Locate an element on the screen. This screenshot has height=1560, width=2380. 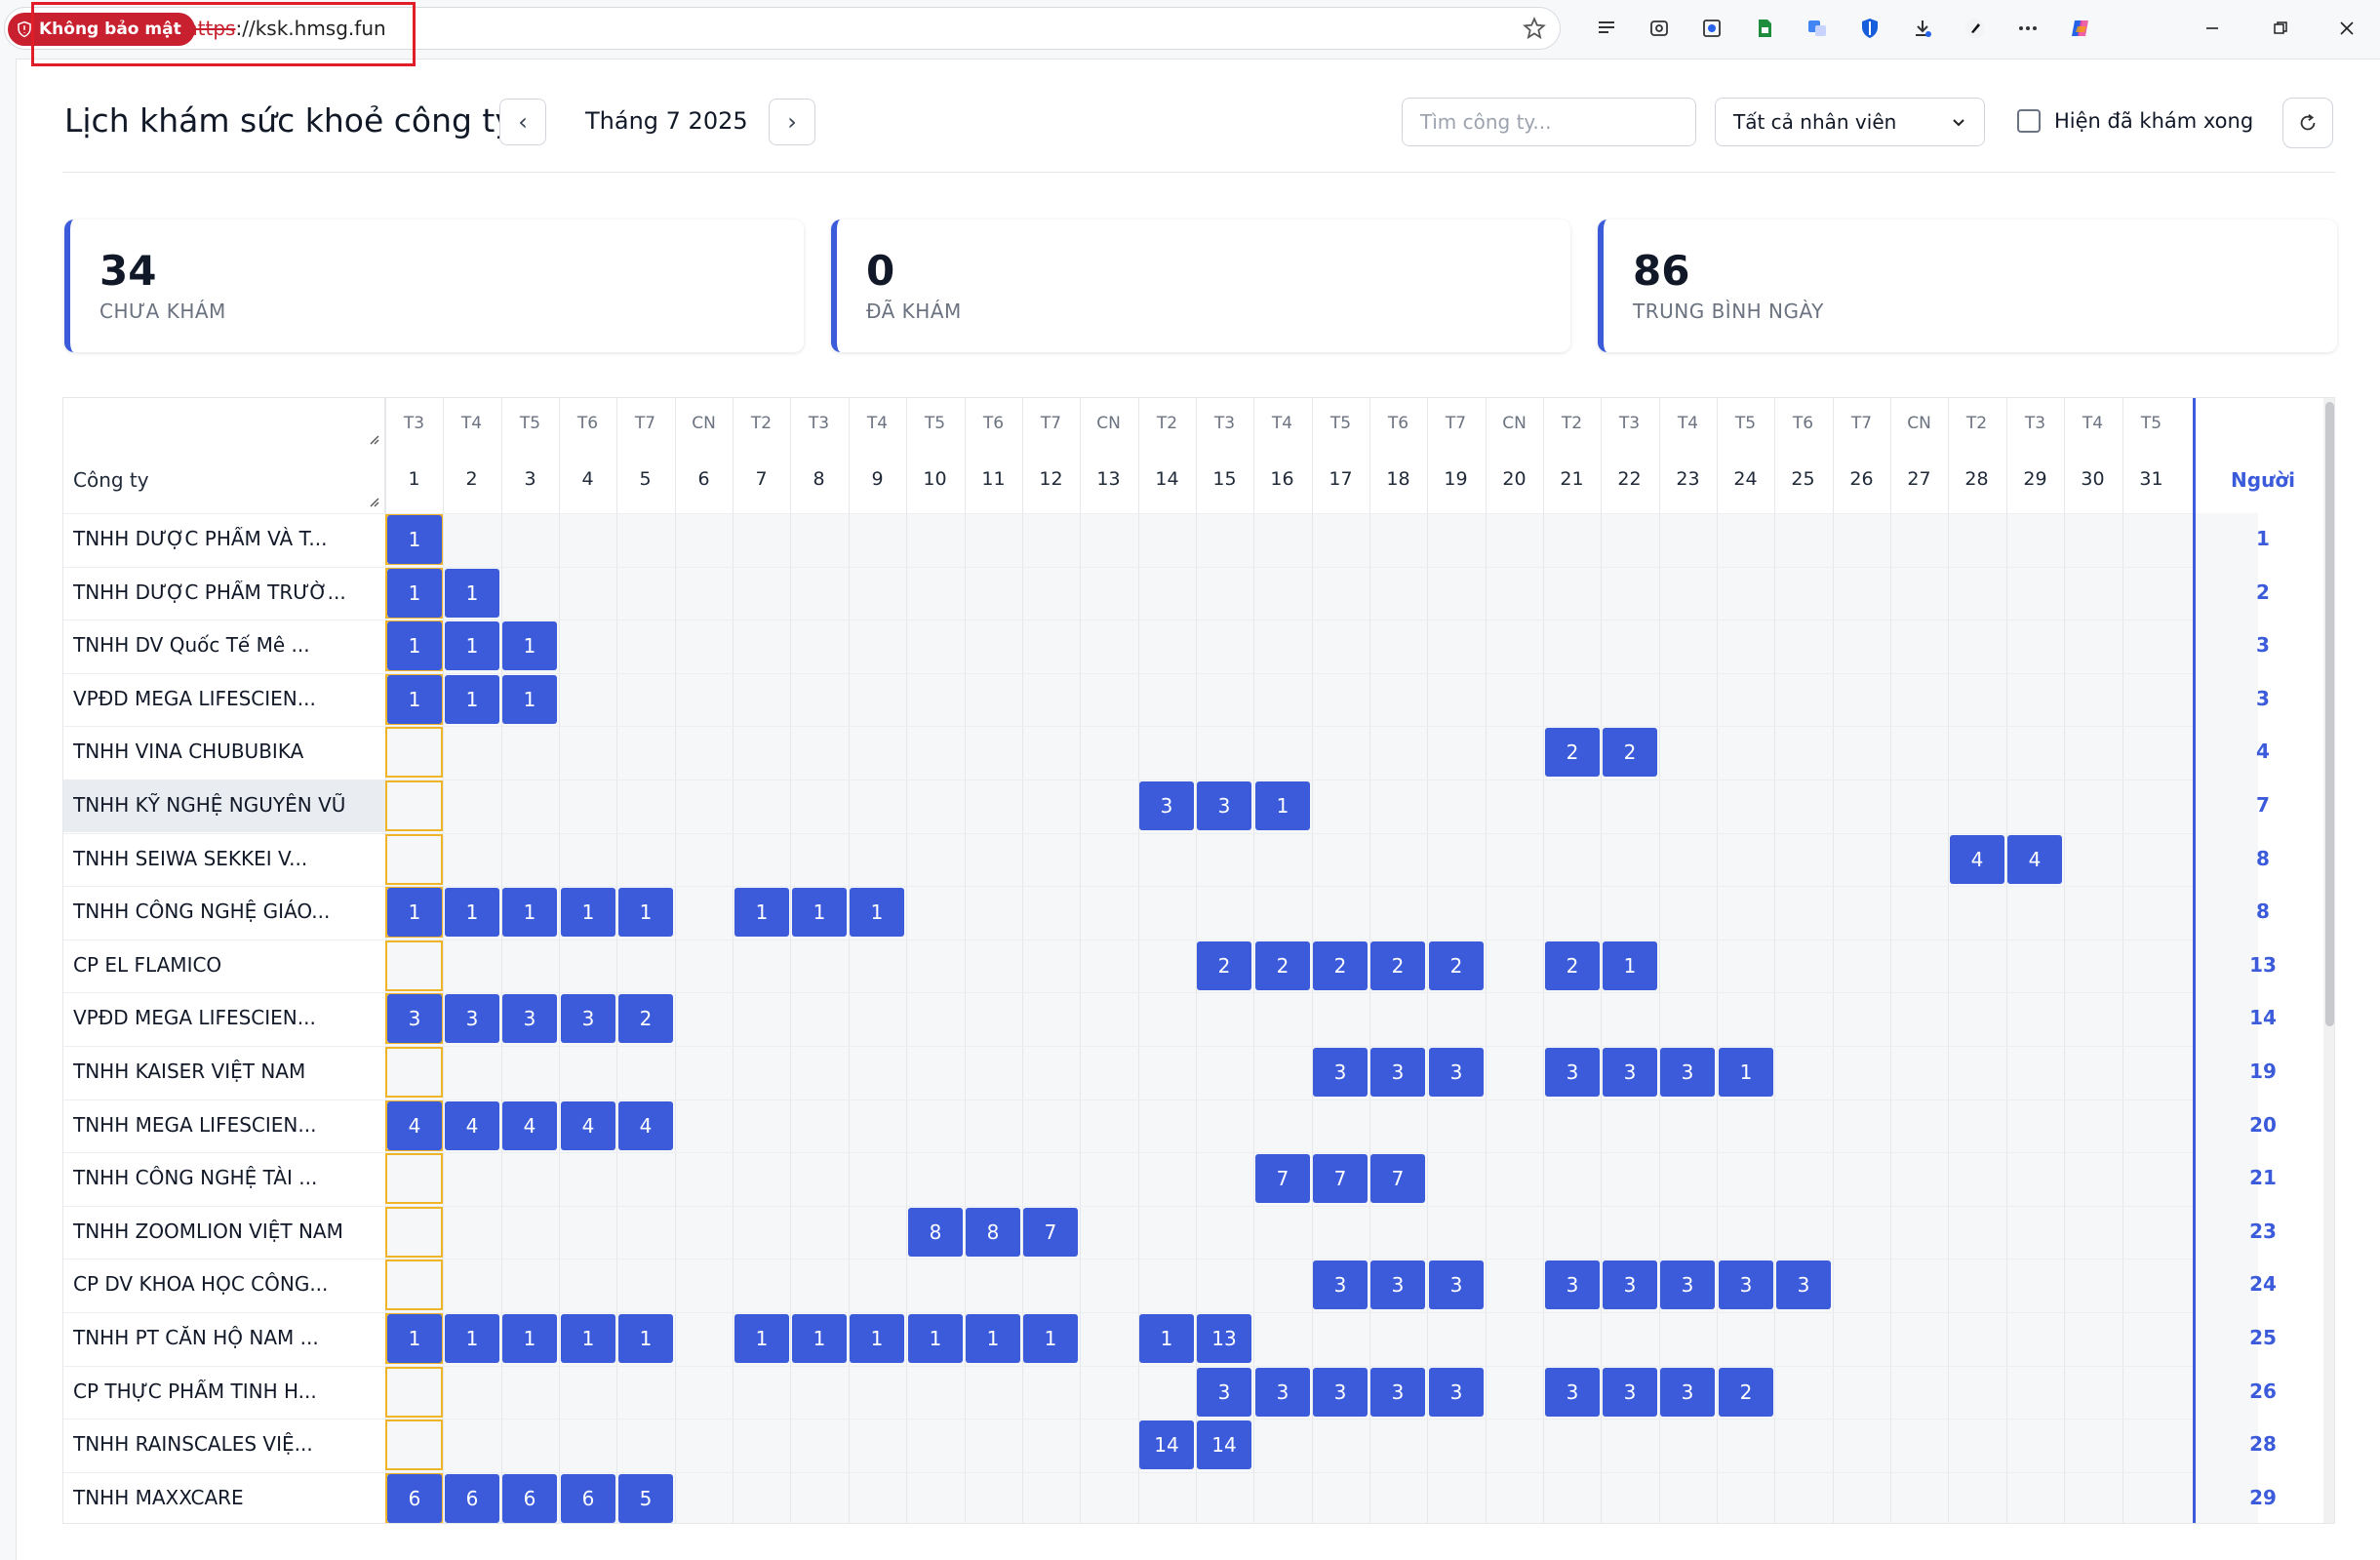
screenshot-icon is located at coordinates (1659, 28).